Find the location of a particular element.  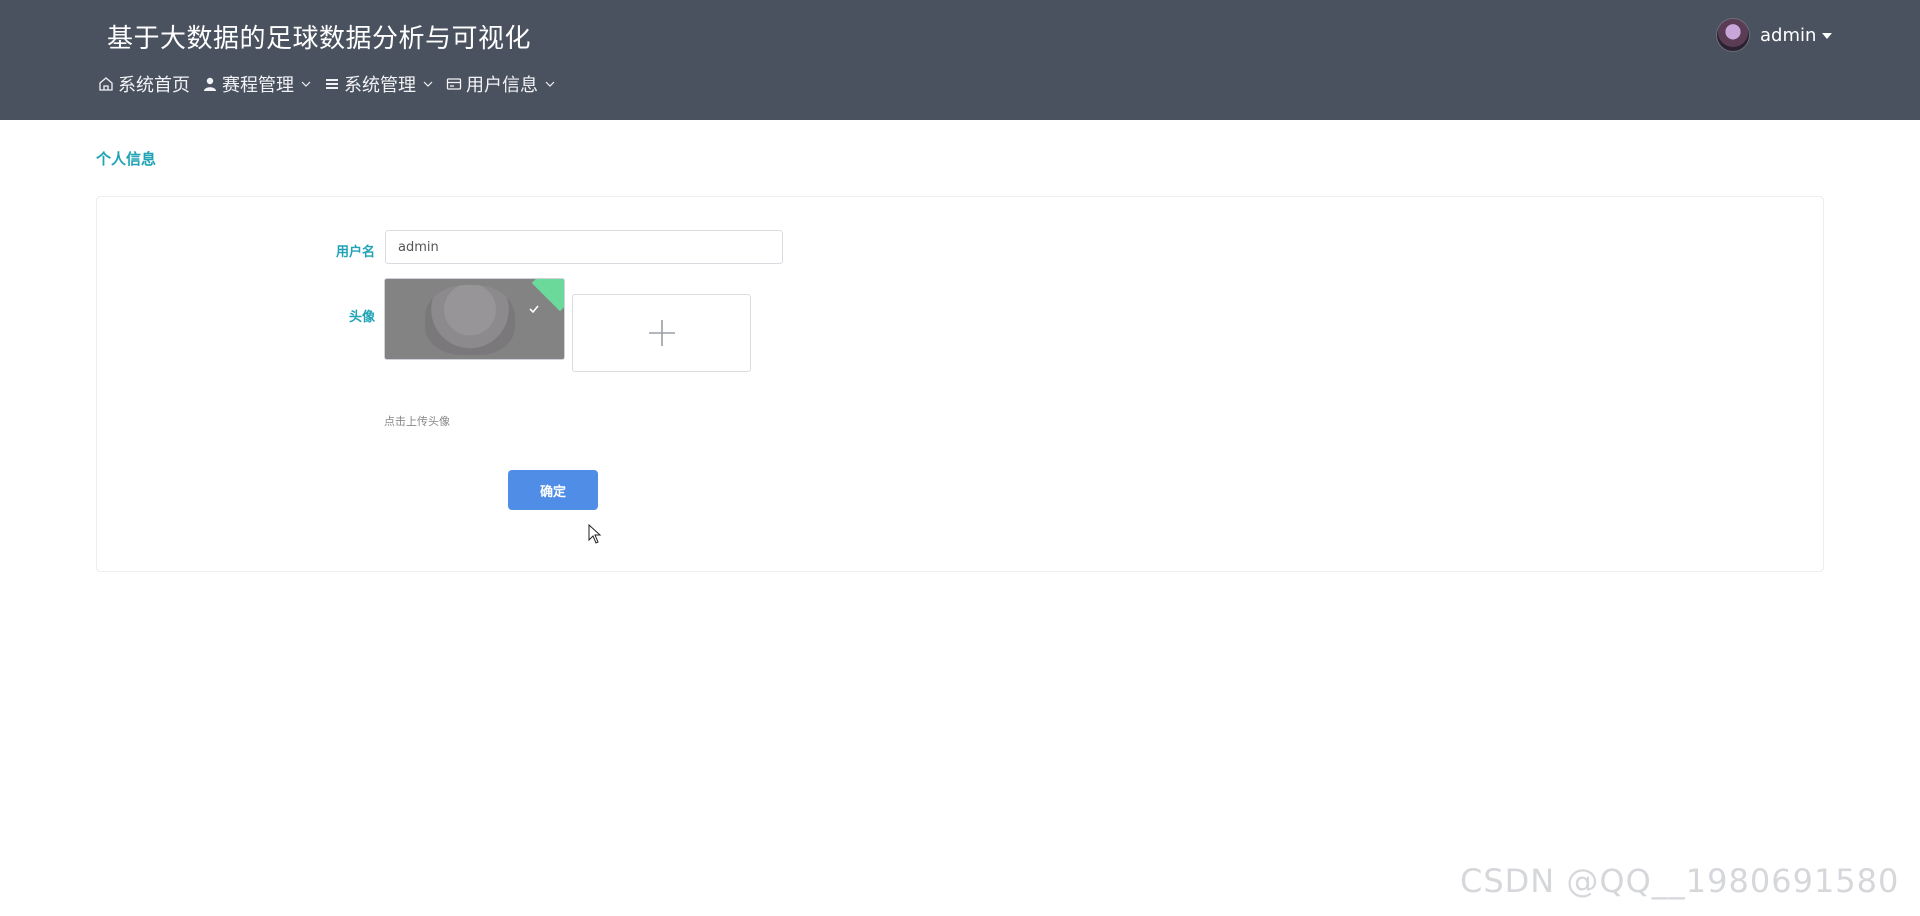

avatar-label: 头像 is located at coordinates (361, 317).